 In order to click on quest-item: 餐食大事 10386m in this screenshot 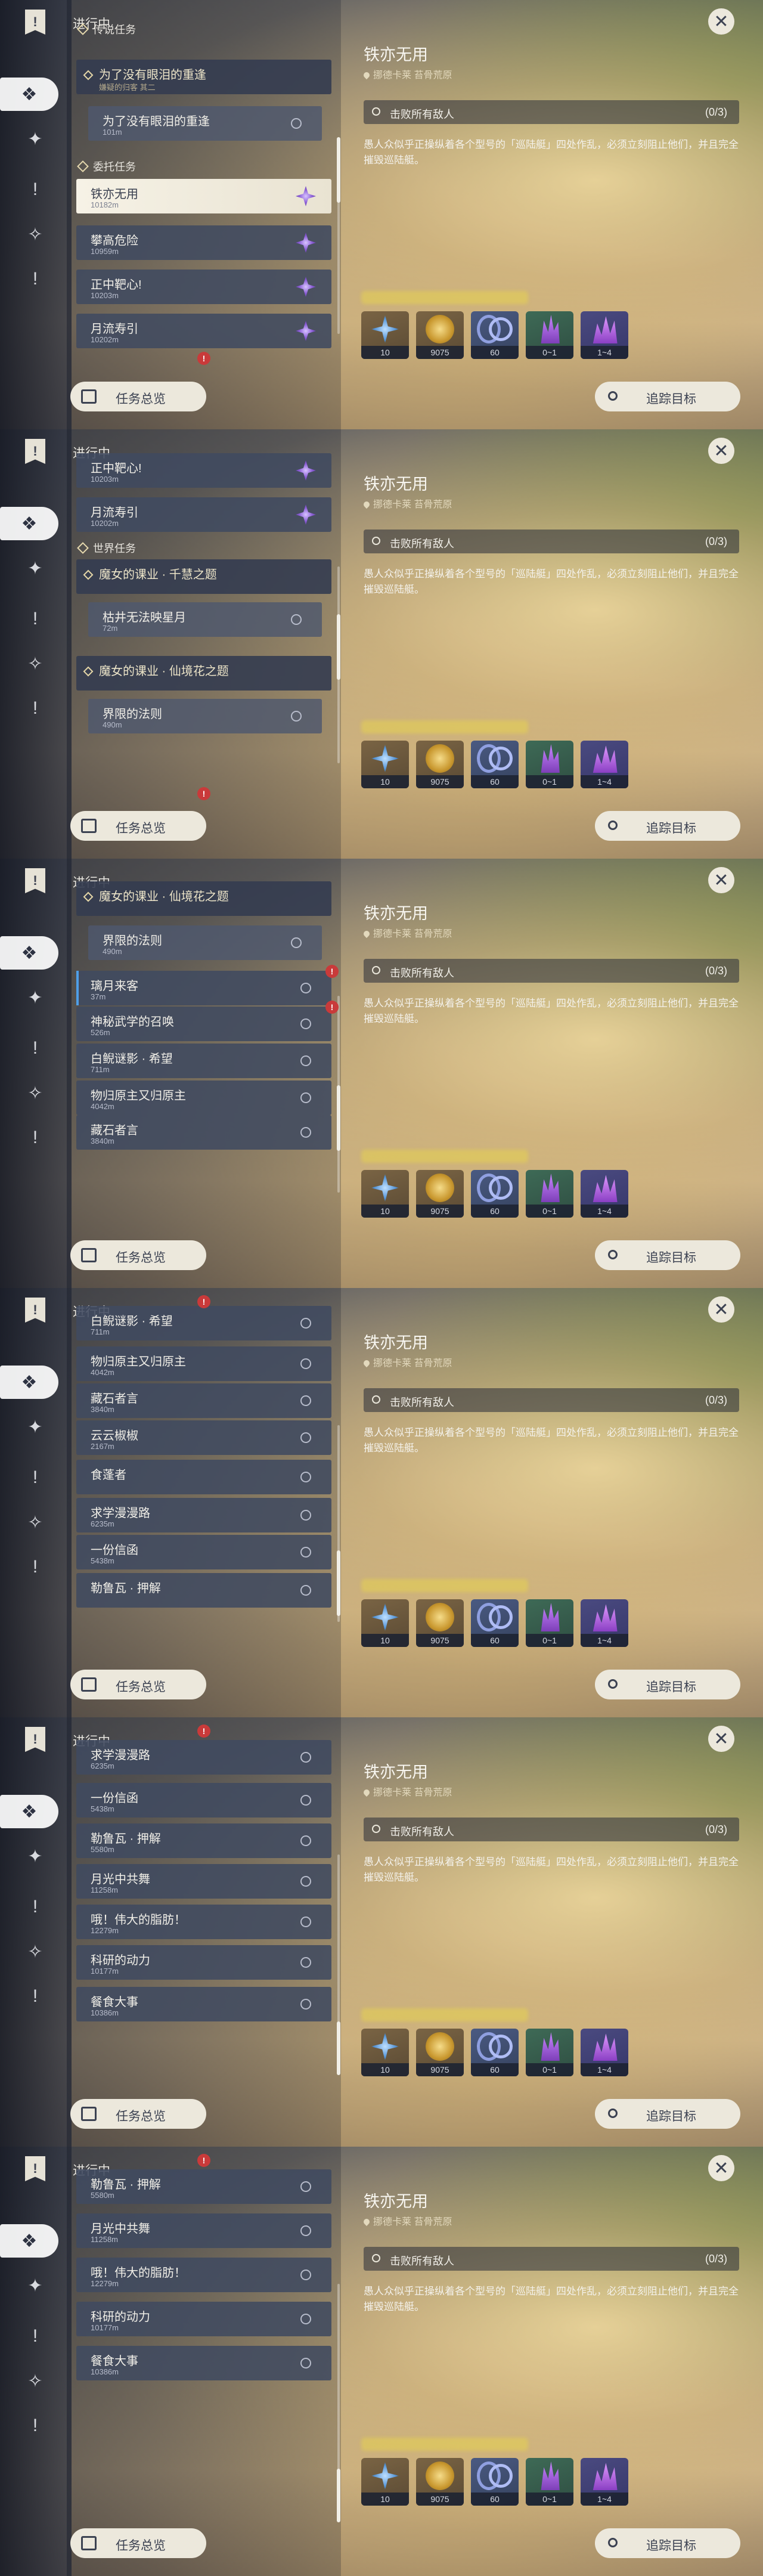, I will do `click(203, 2004)`.